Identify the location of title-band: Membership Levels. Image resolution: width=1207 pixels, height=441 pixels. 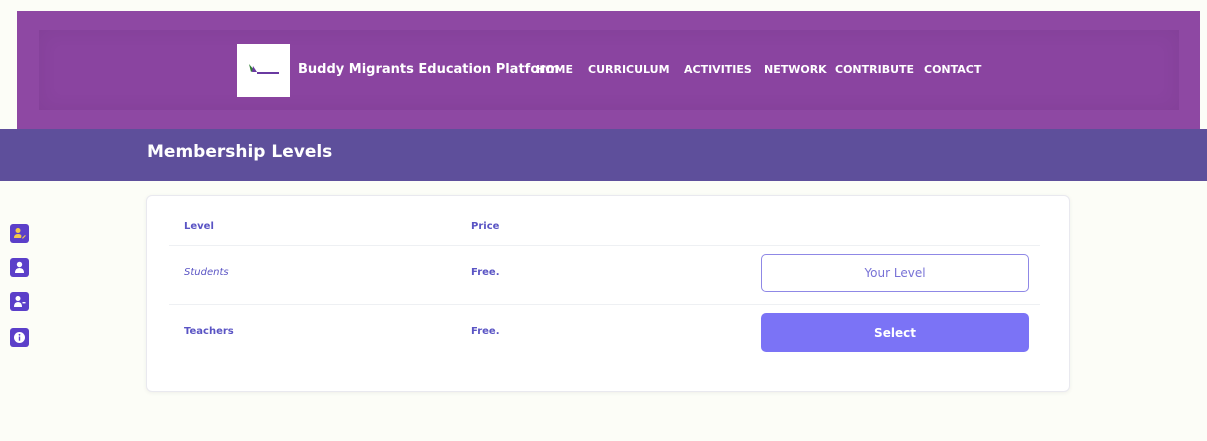
(603, 155).